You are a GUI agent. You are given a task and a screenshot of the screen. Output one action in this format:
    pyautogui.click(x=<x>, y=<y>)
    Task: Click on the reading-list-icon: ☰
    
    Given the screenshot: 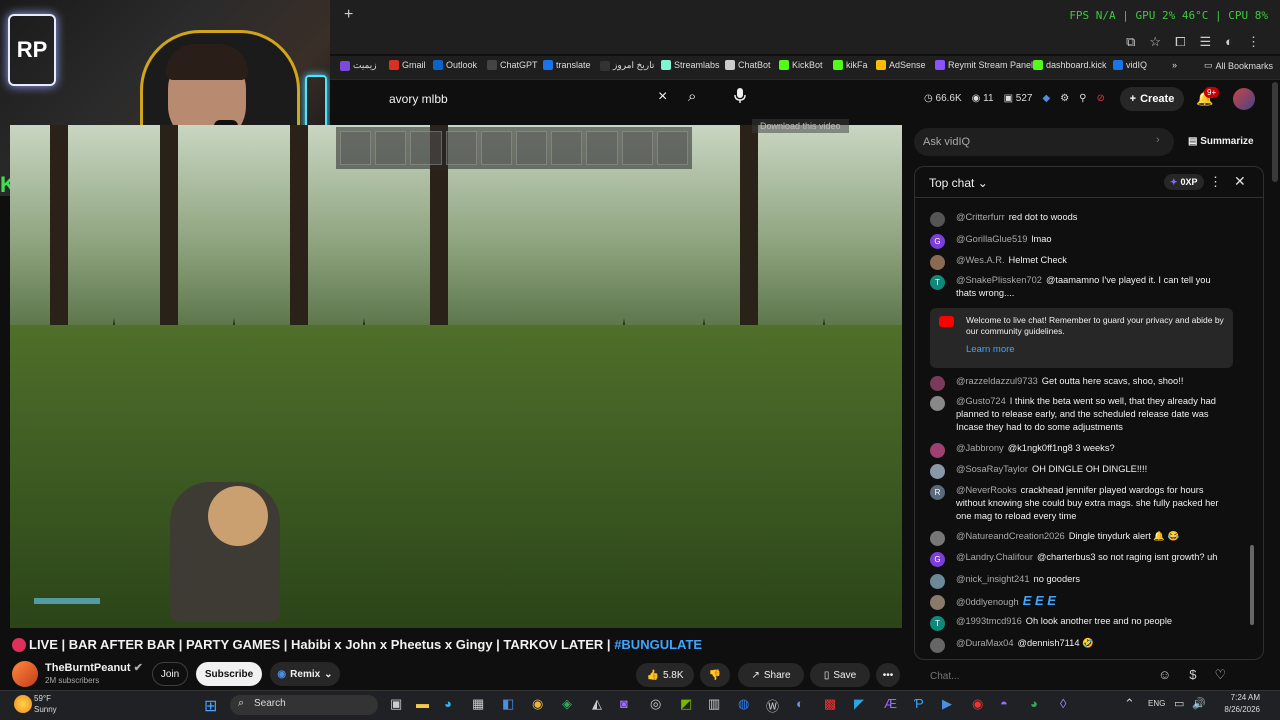 What is the action you would take?
    pyautogui.click(x=1205, y=42)
    